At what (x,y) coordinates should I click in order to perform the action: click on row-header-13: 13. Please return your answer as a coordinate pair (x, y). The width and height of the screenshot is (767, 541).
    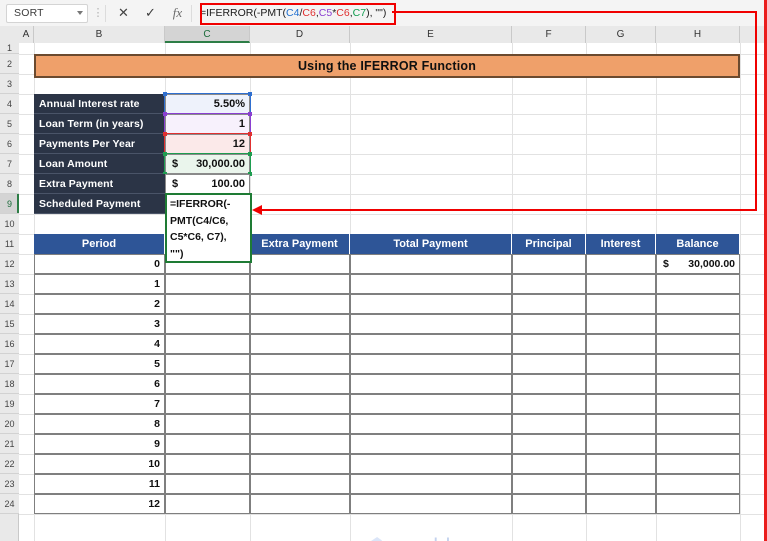
    Looking at the image, I should click on (9, 284).